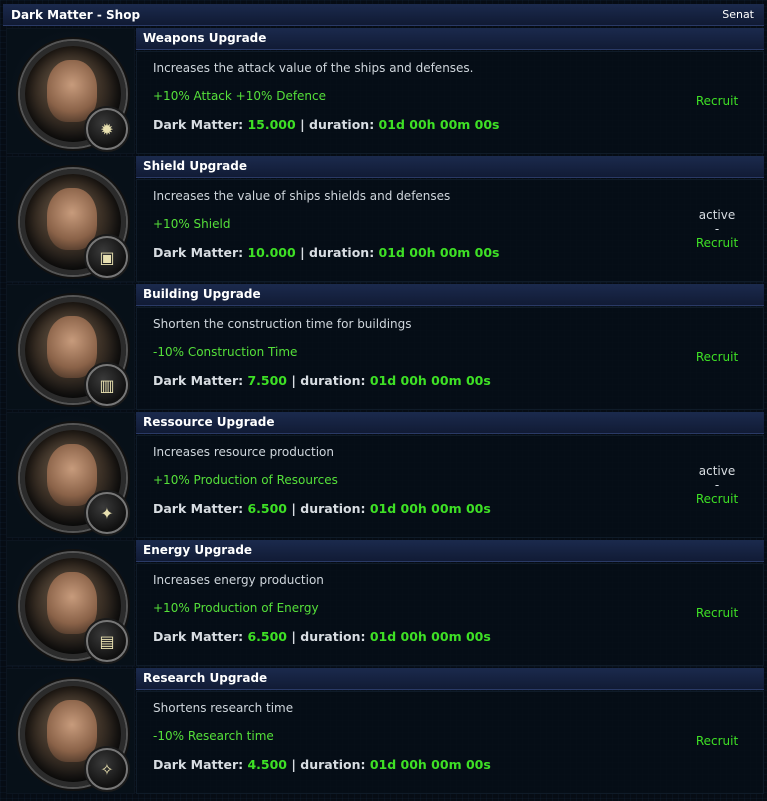 Image resolution: width=767 pixels, height=801 pixels. Describe the element at coordinates (238, 580) in the screenshot. I see `upgrade-description: Increases energy production` at that location.